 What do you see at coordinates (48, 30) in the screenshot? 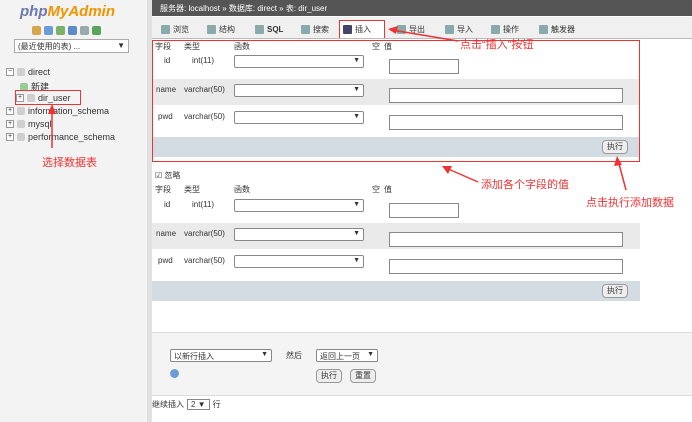
I see `exit-icon` at bounding box center [48, 30].